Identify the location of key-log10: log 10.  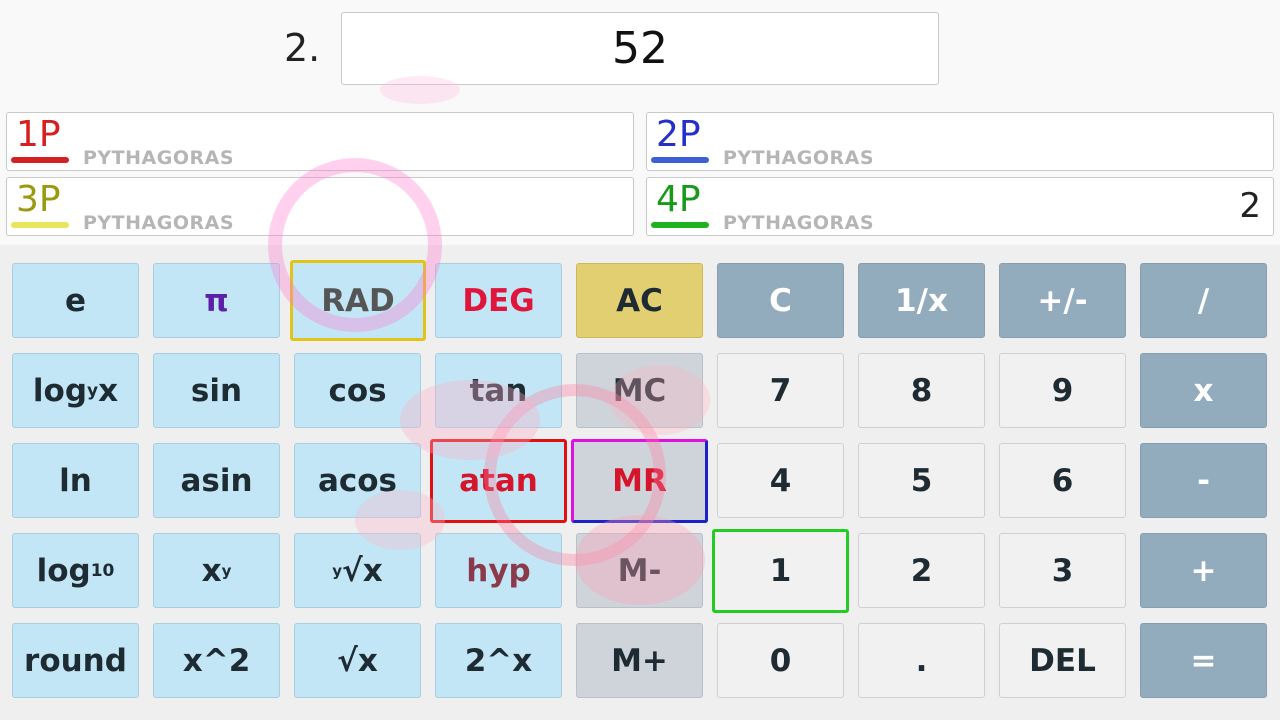
(75, 570).